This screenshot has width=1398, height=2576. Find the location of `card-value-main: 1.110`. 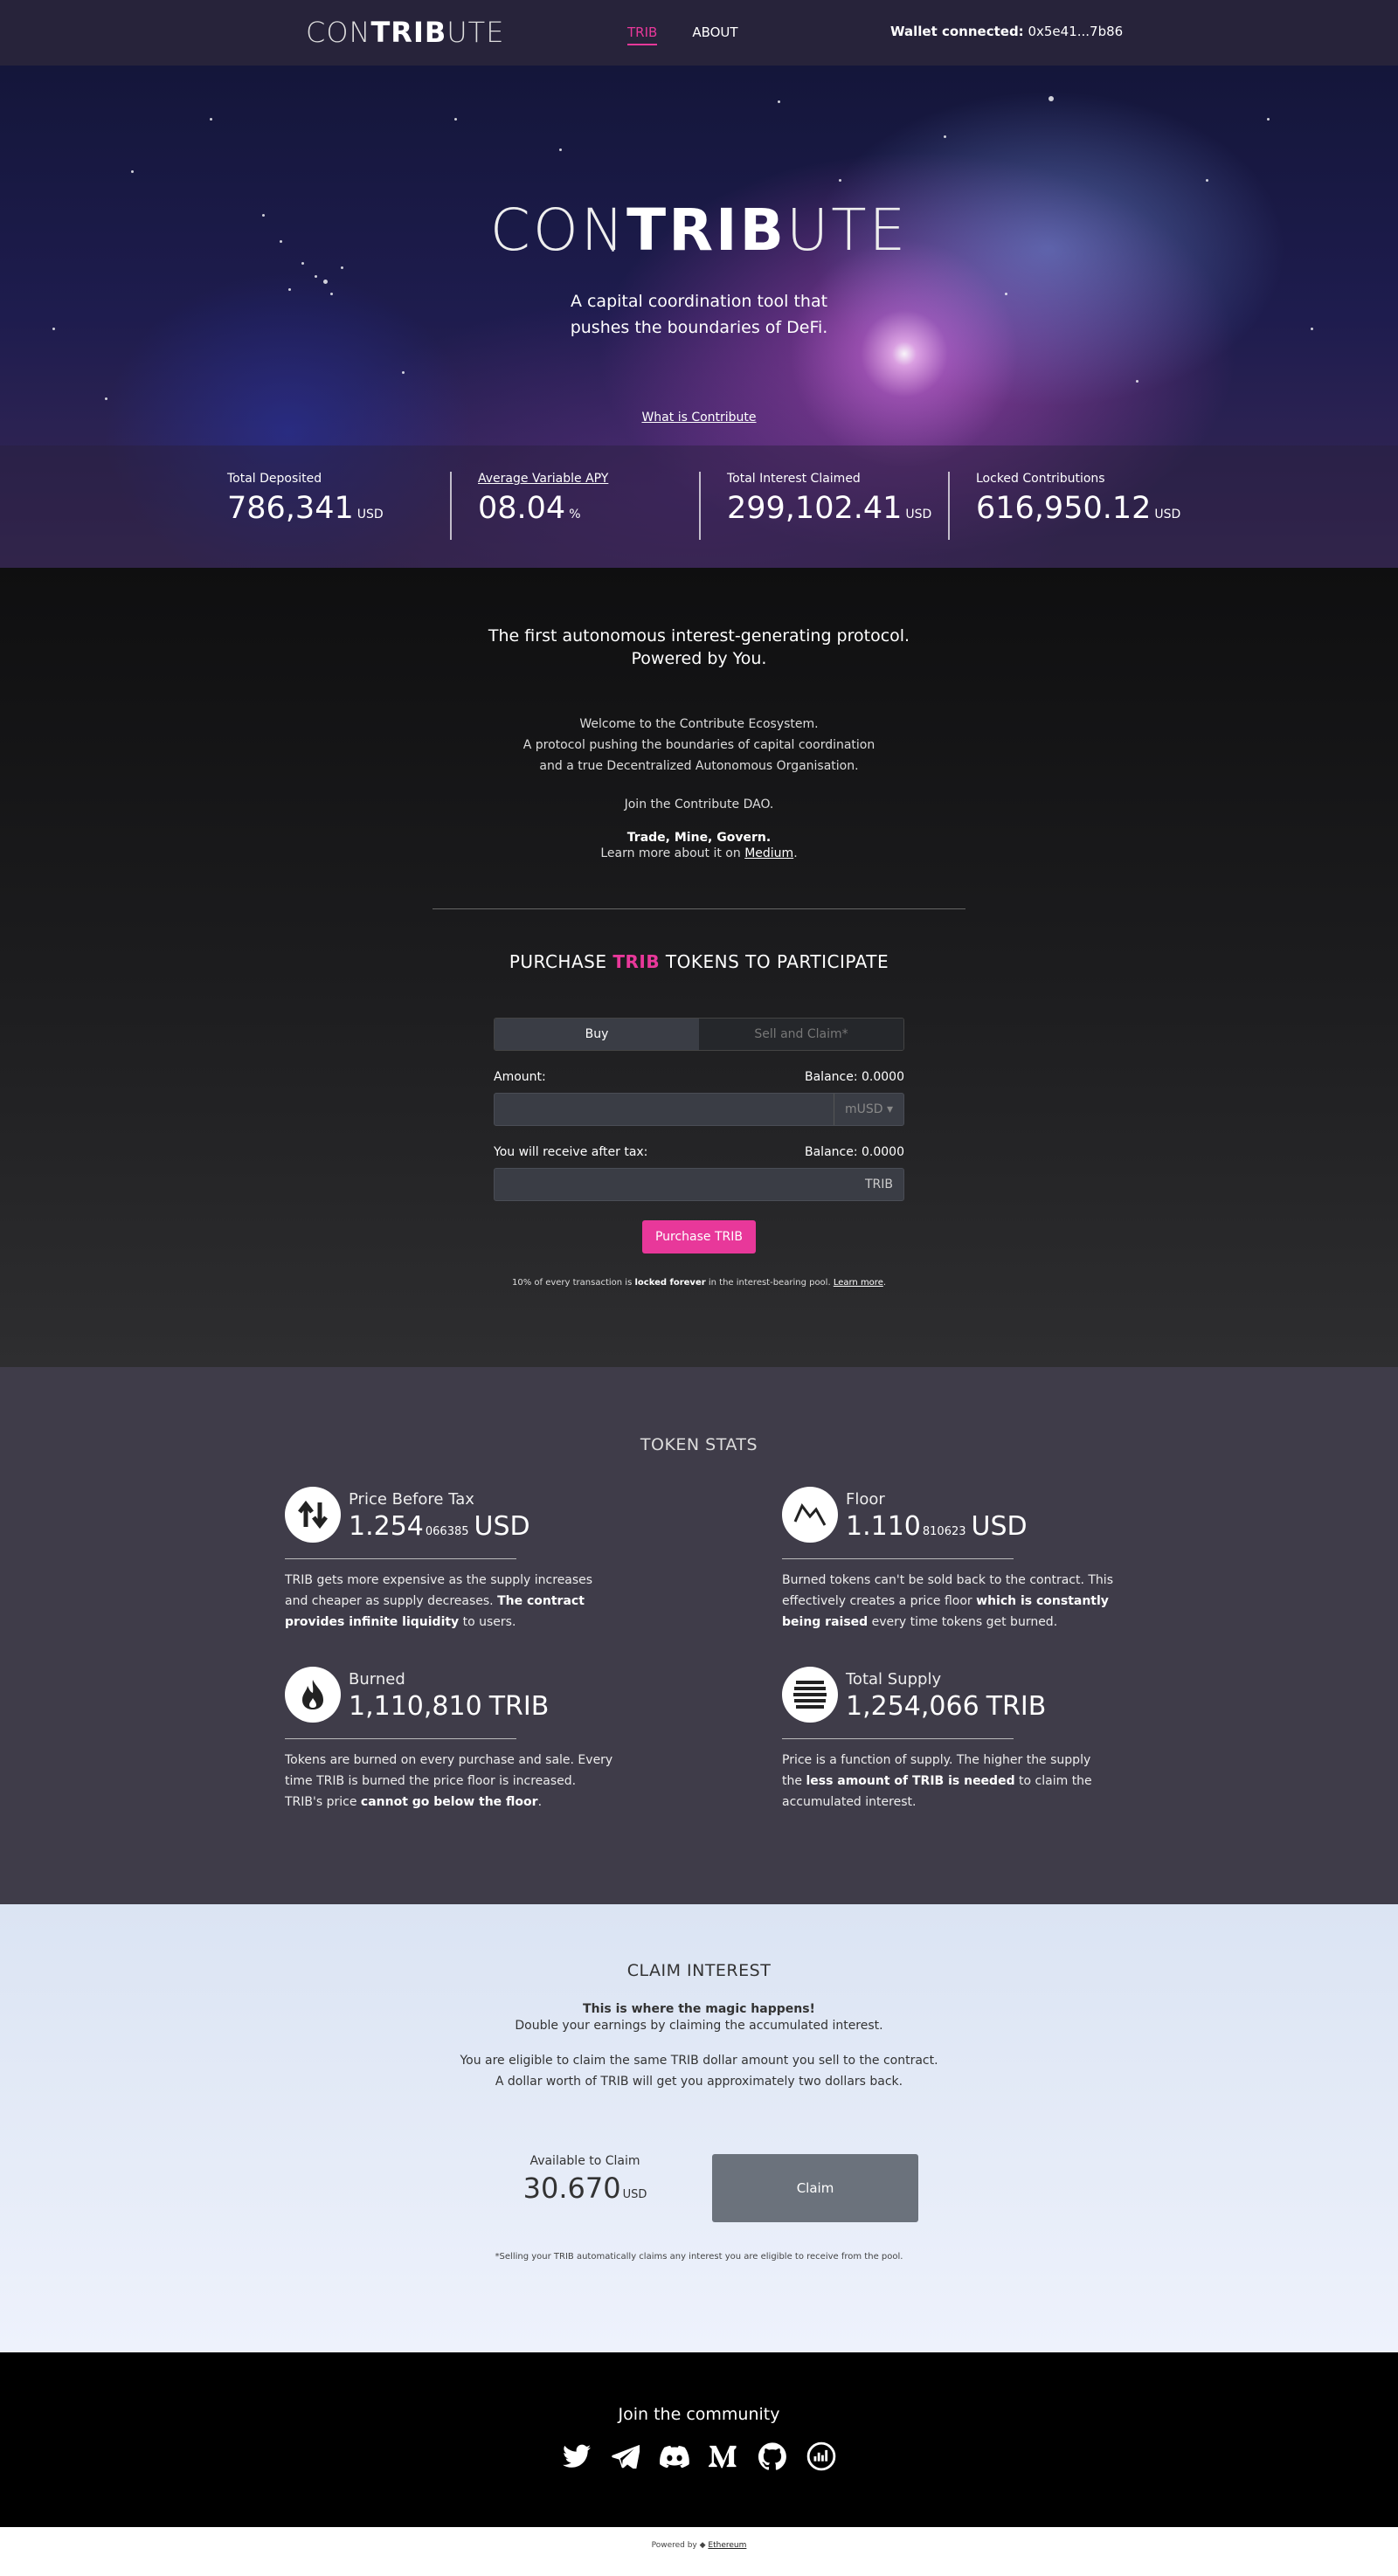

card-value-main: 1.110 is located at coordinates (884, 1526).